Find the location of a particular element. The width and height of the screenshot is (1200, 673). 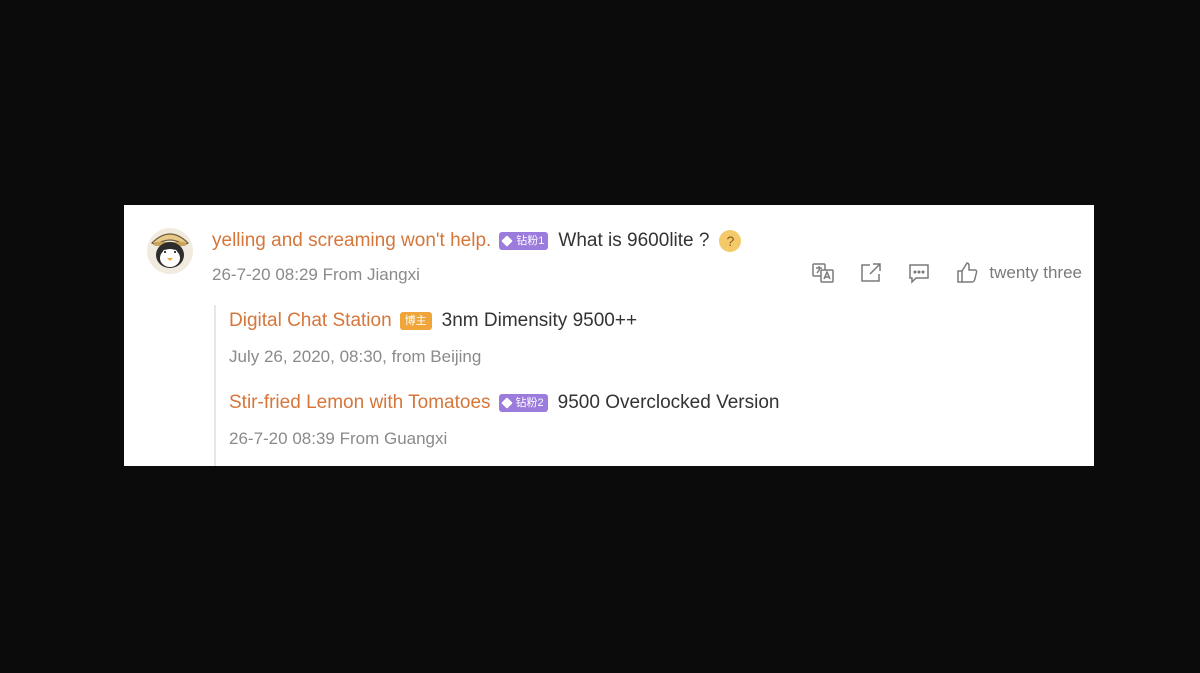

reply-text: 9500 Overclocked Version is located at coordinates (668, 402).